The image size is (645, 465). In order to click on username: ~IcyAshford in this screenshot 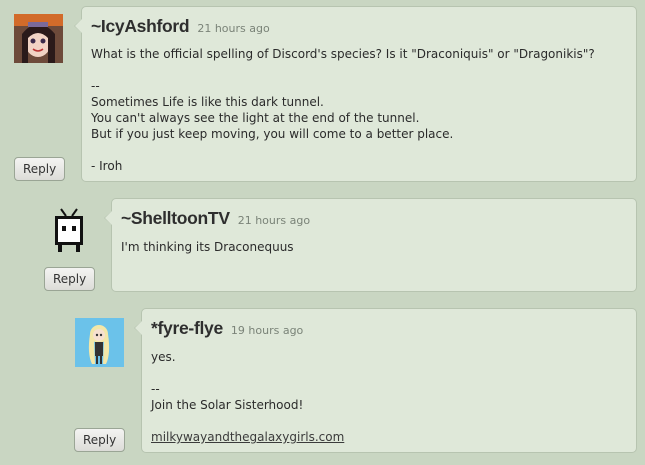, I will do `click(140, 26)`.